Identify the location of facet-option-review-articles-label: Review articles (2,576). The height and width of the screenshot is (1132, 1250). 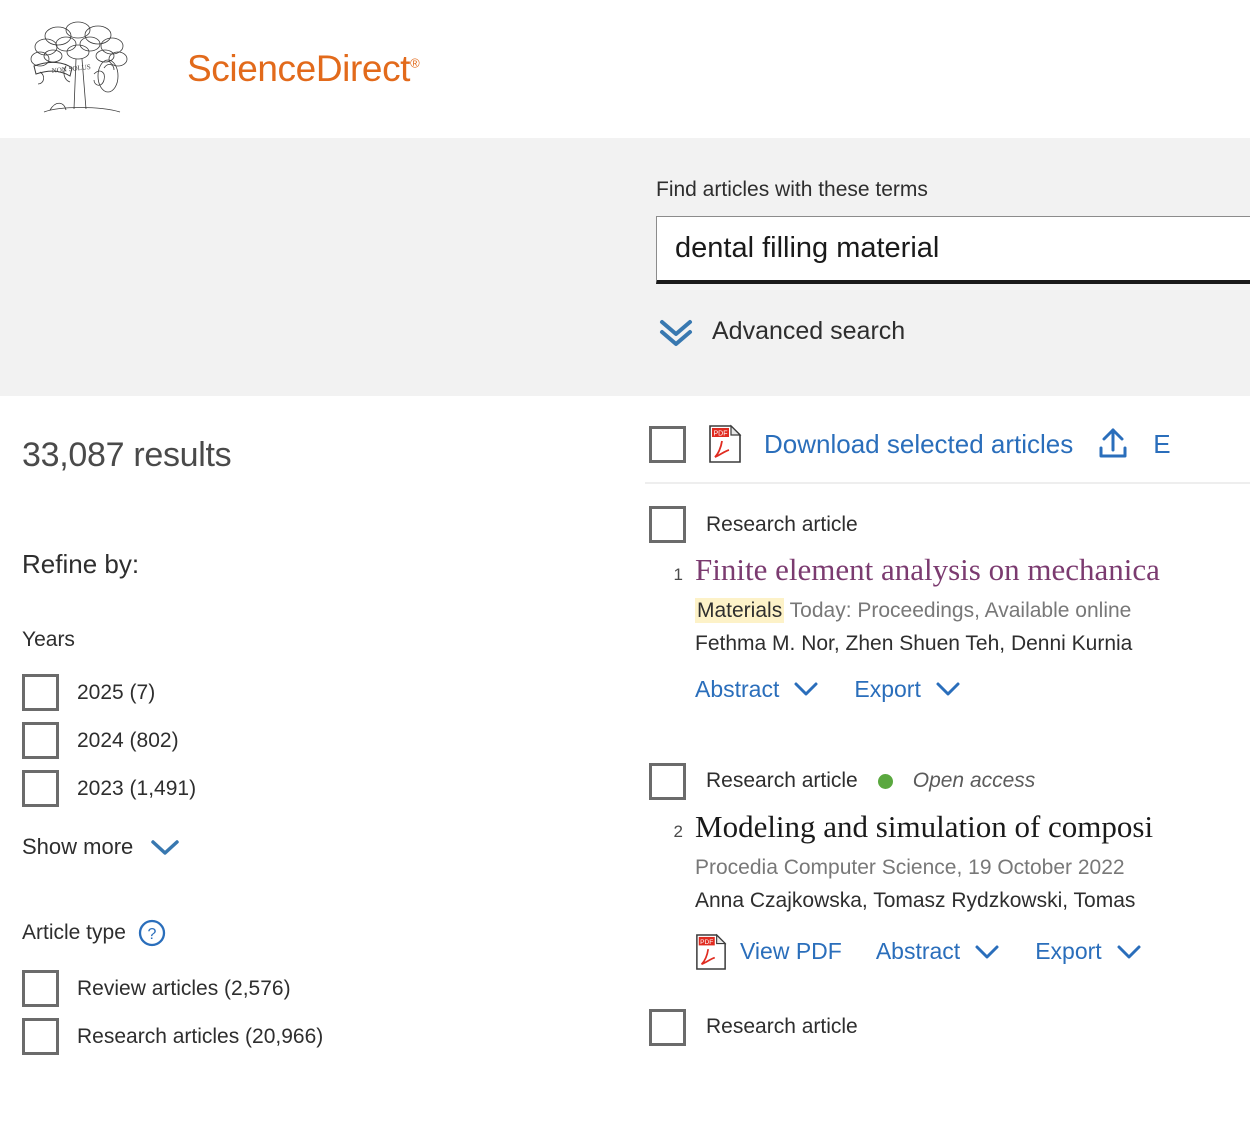
(184, 988).